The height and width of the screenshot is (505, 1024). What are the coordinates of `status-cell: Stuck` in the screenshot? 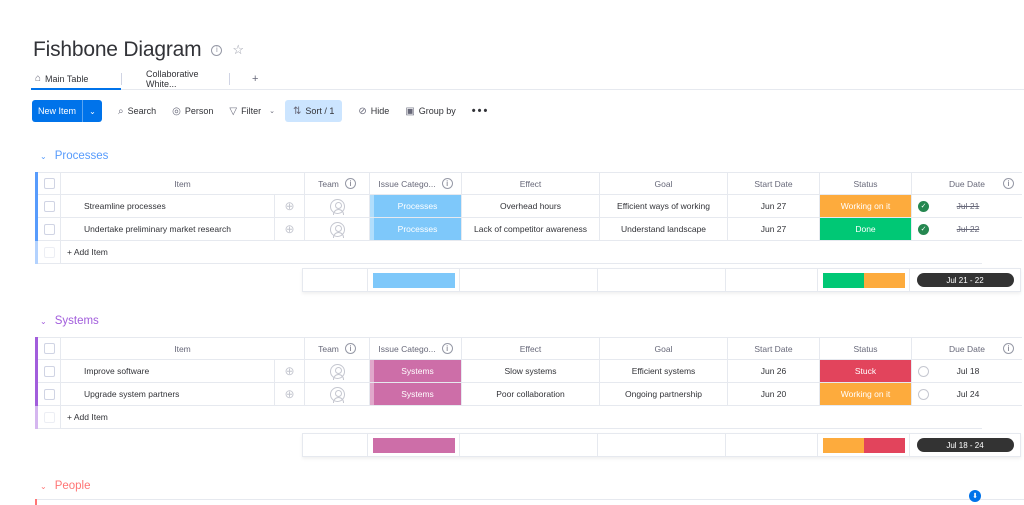 It's located at (866, 371).